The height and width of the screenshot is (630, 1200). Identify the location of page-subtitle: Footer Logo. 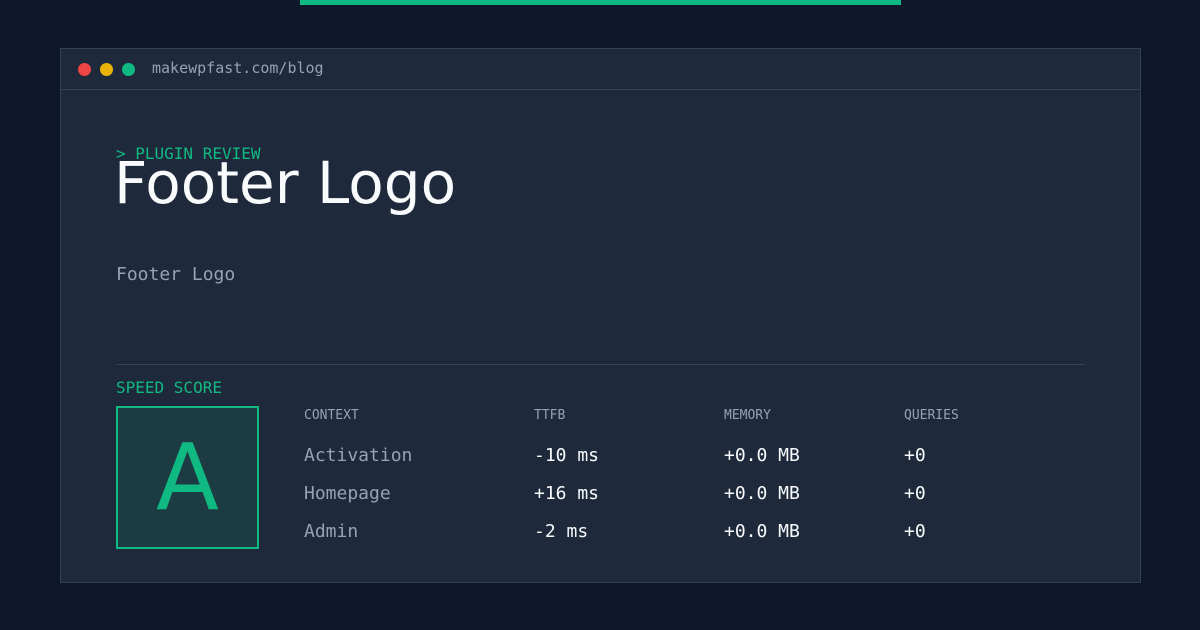
(176, 274).